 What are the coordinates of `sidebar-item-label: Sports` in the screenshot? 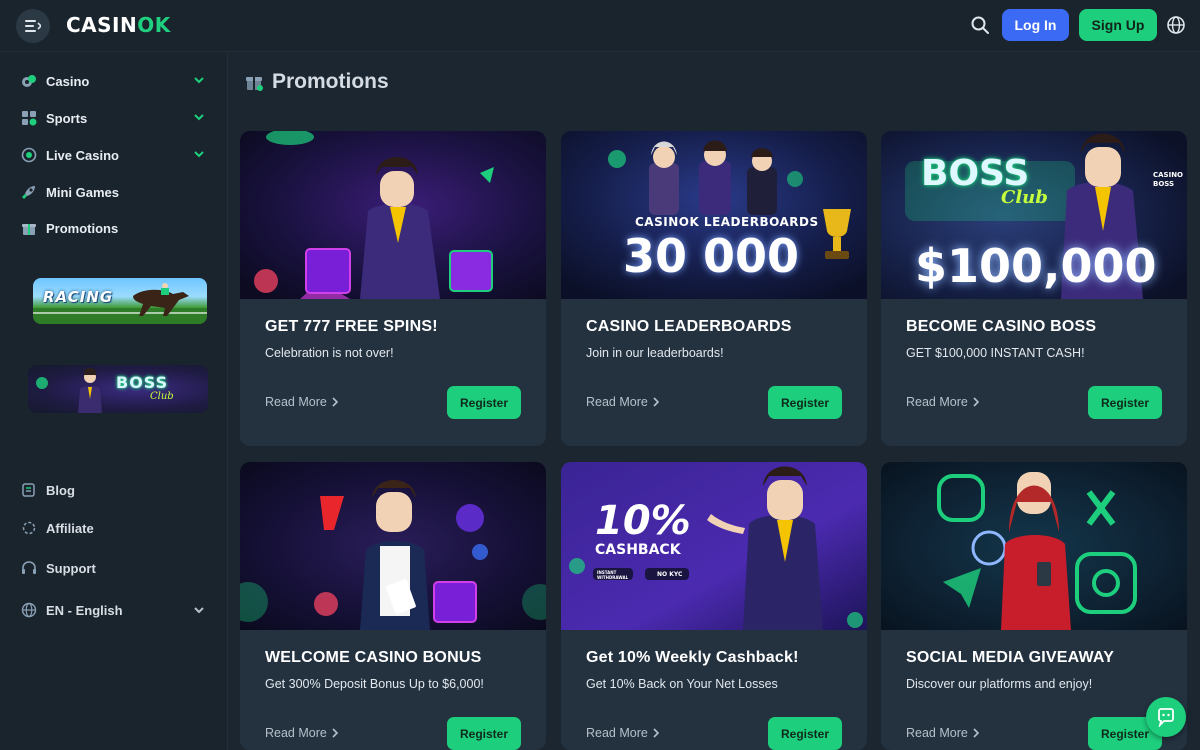 It's located at (67, 118).